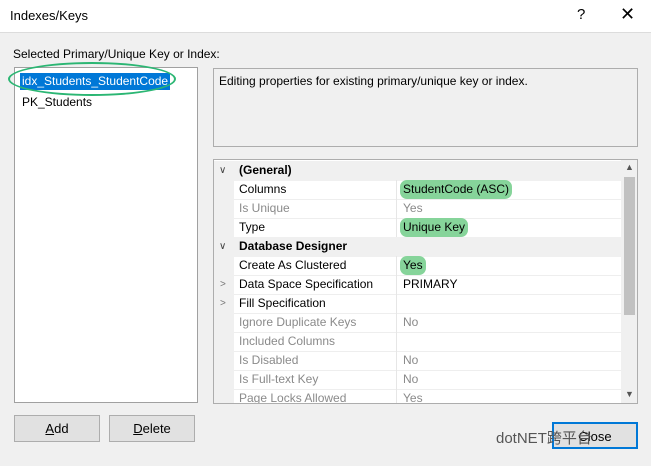 This screenshot has width=651, height=466. I want to click on highlight-circle, so click(92, 79).